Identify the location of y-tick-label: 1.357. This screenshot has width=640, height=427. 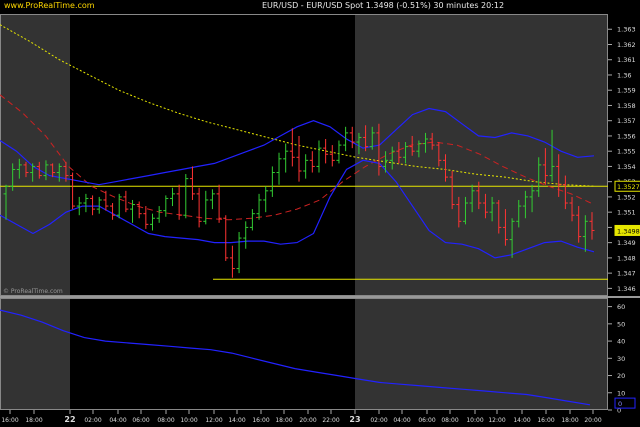
(626, 121).